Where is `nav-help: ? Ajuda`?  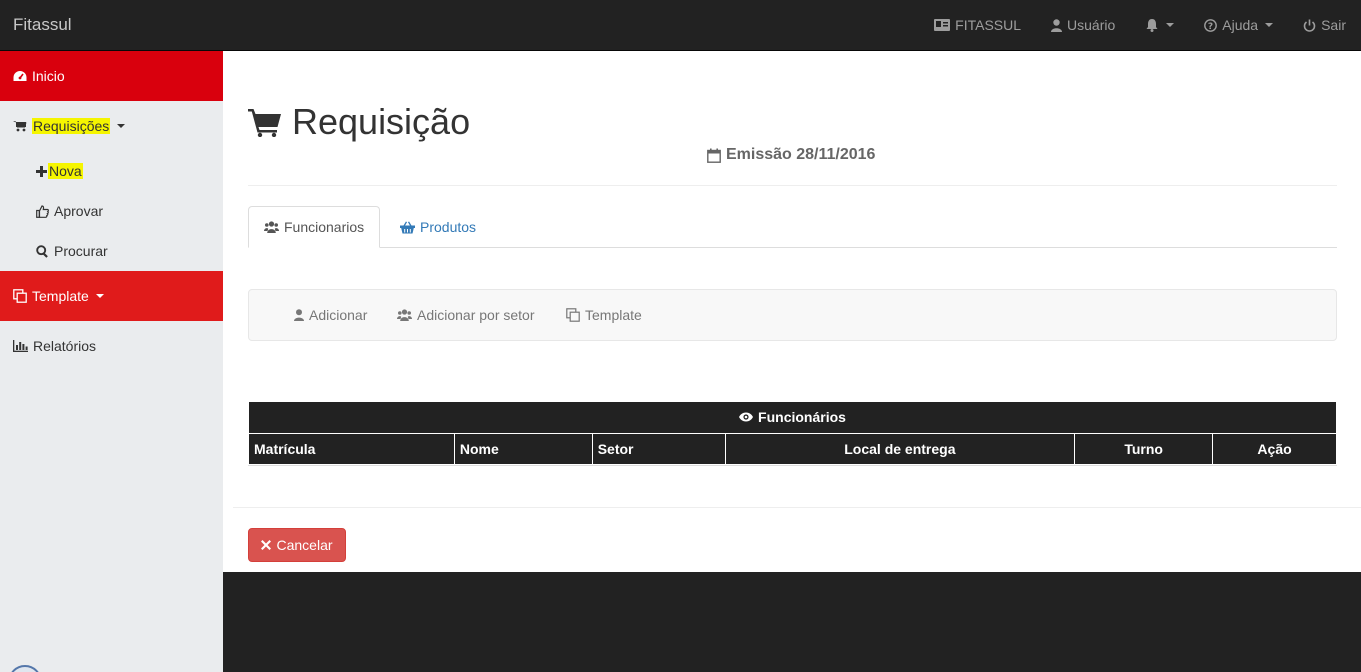
nav-help: ? Ajuda is located at coordinates (1238, 25).